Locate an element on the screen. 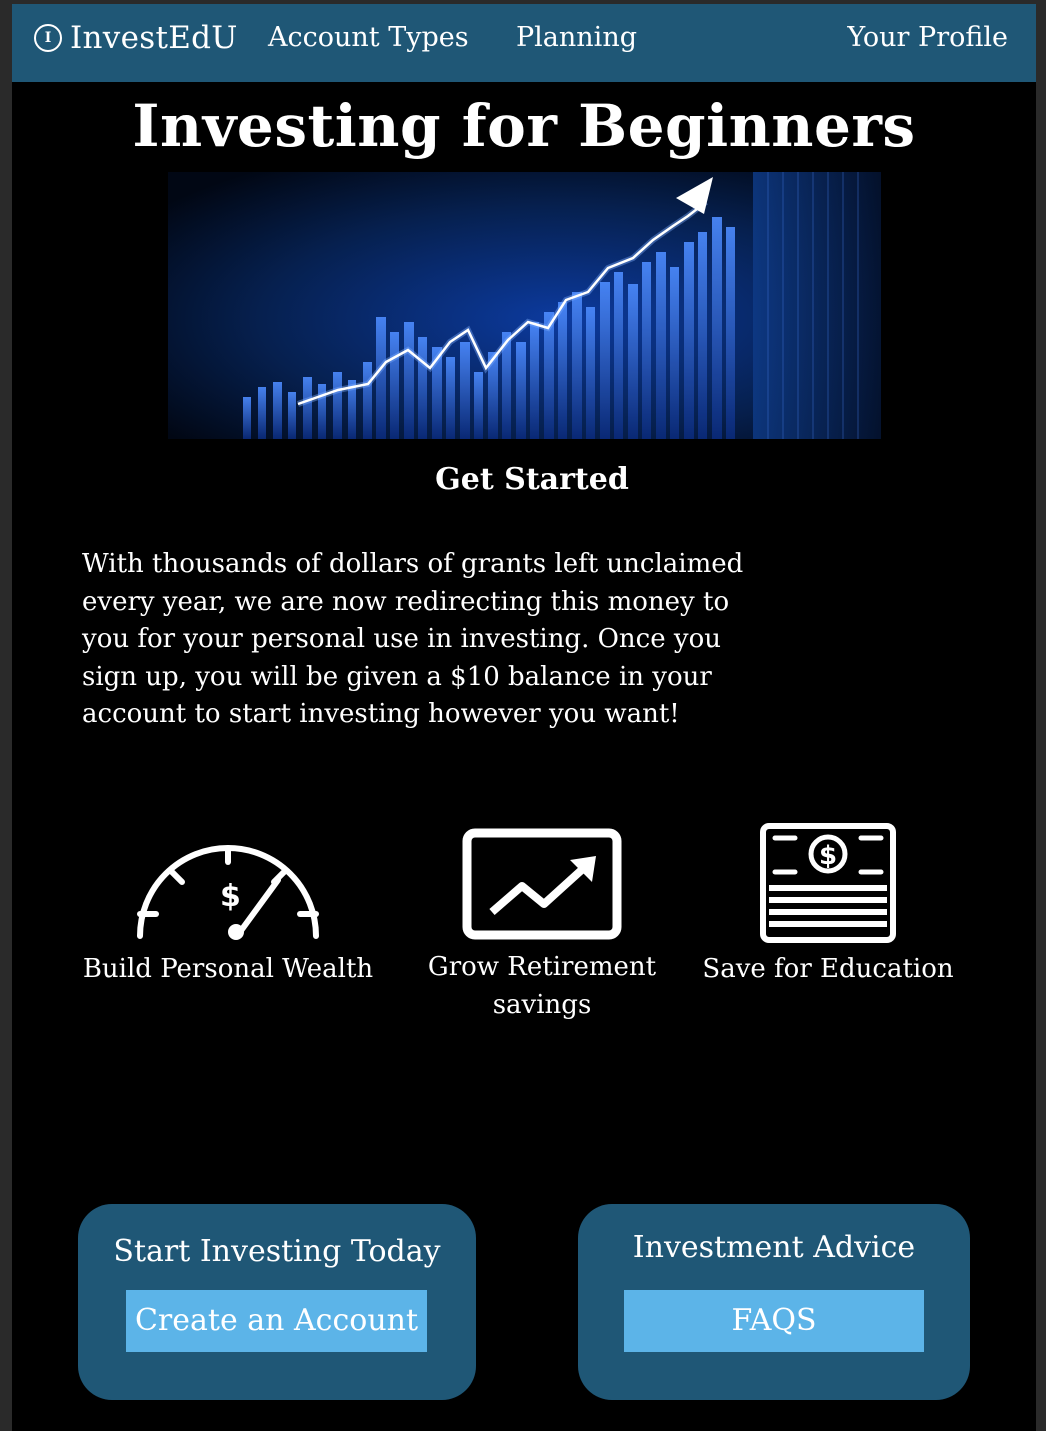 The height and width of the screenshot is (1431, 1046). card-title: Investment Advice is located at coordinates (774, 1247).